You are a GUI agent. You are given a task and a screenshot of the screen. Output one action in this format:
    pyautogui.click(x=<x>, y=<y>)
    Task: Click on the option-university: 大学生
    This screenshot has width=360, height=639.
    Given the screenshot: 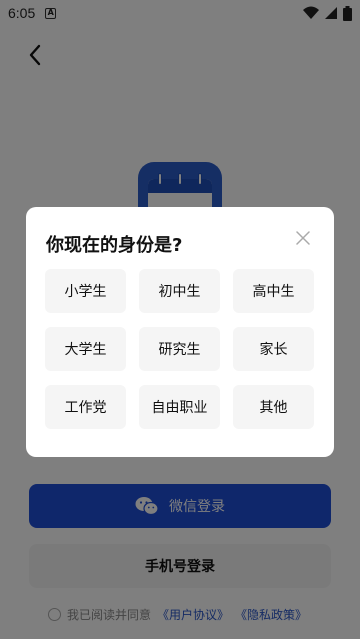 What is the action you would take?
    pyautogui.click(x=85, y=349)
    